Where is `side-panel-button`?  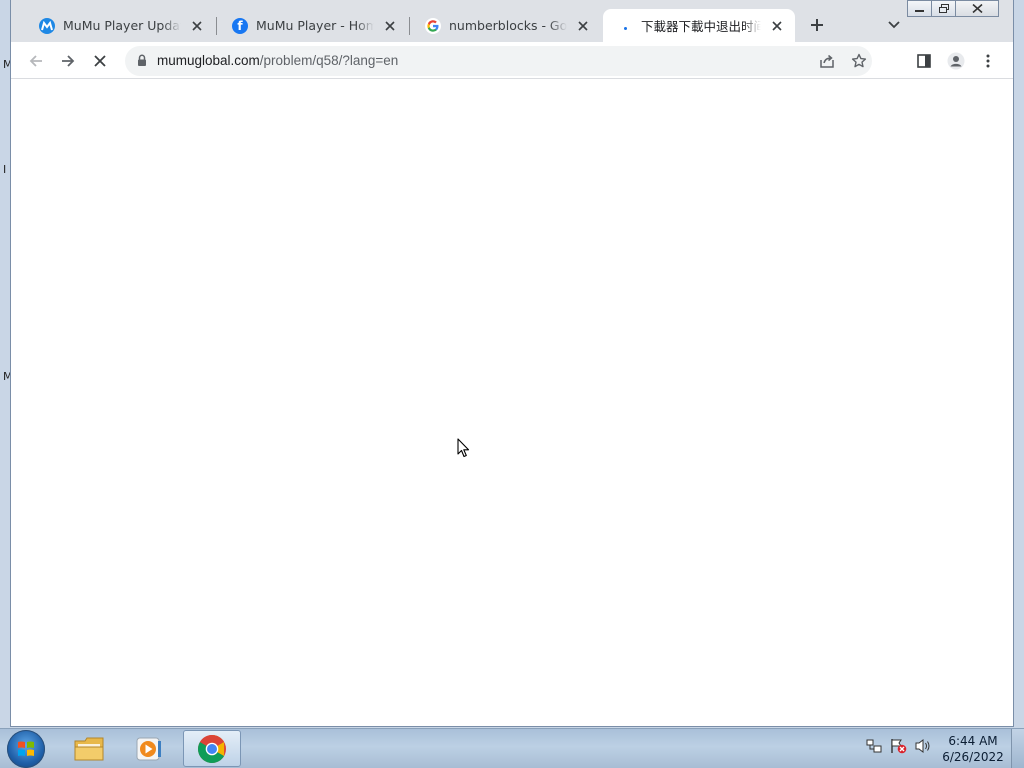 side-panel-button is located at coordinates (924, 61).